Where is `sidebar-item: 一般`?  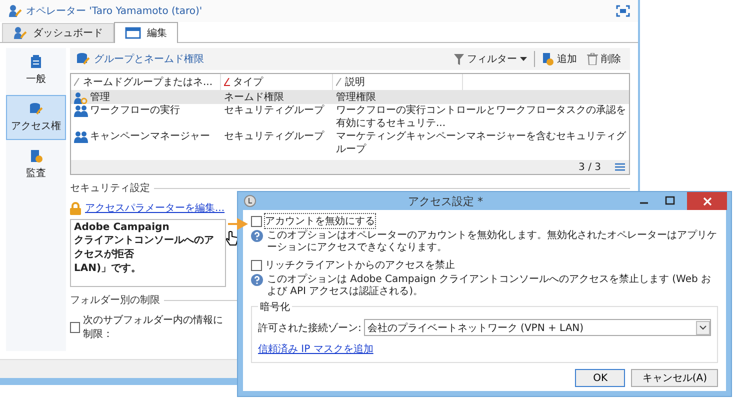 sidebar-item: 一般 is located at coordinates (36, 70).